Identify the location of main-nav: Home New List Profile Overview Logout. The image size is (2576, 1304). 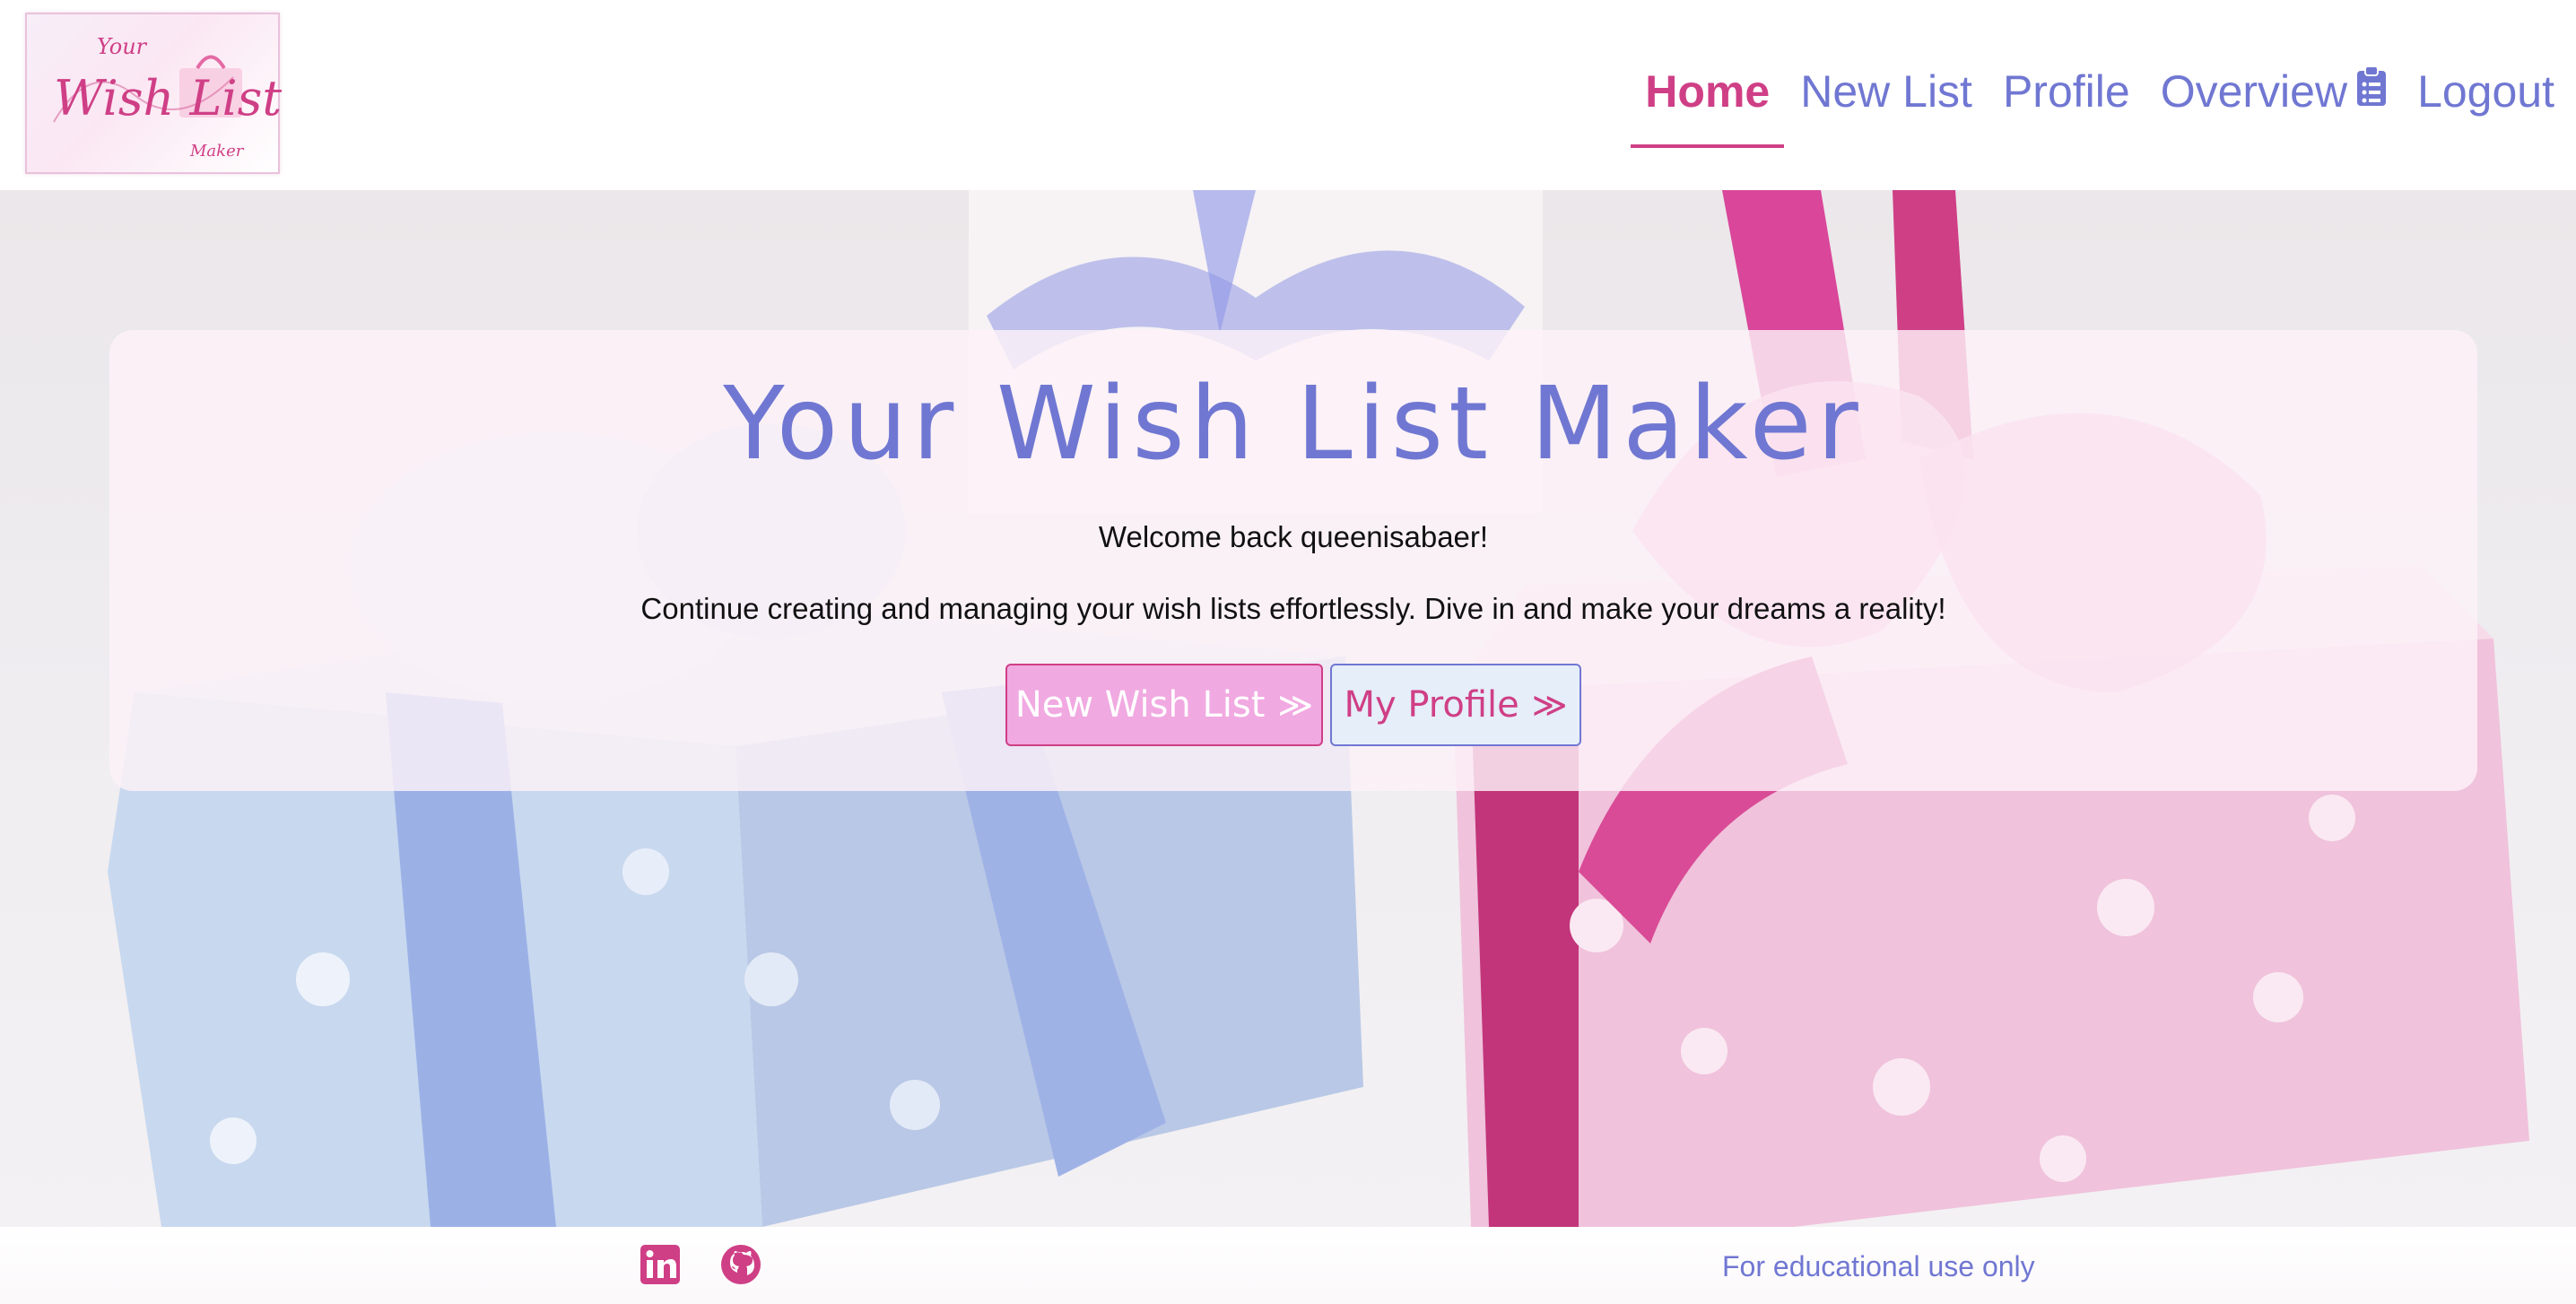
(2084, 102).